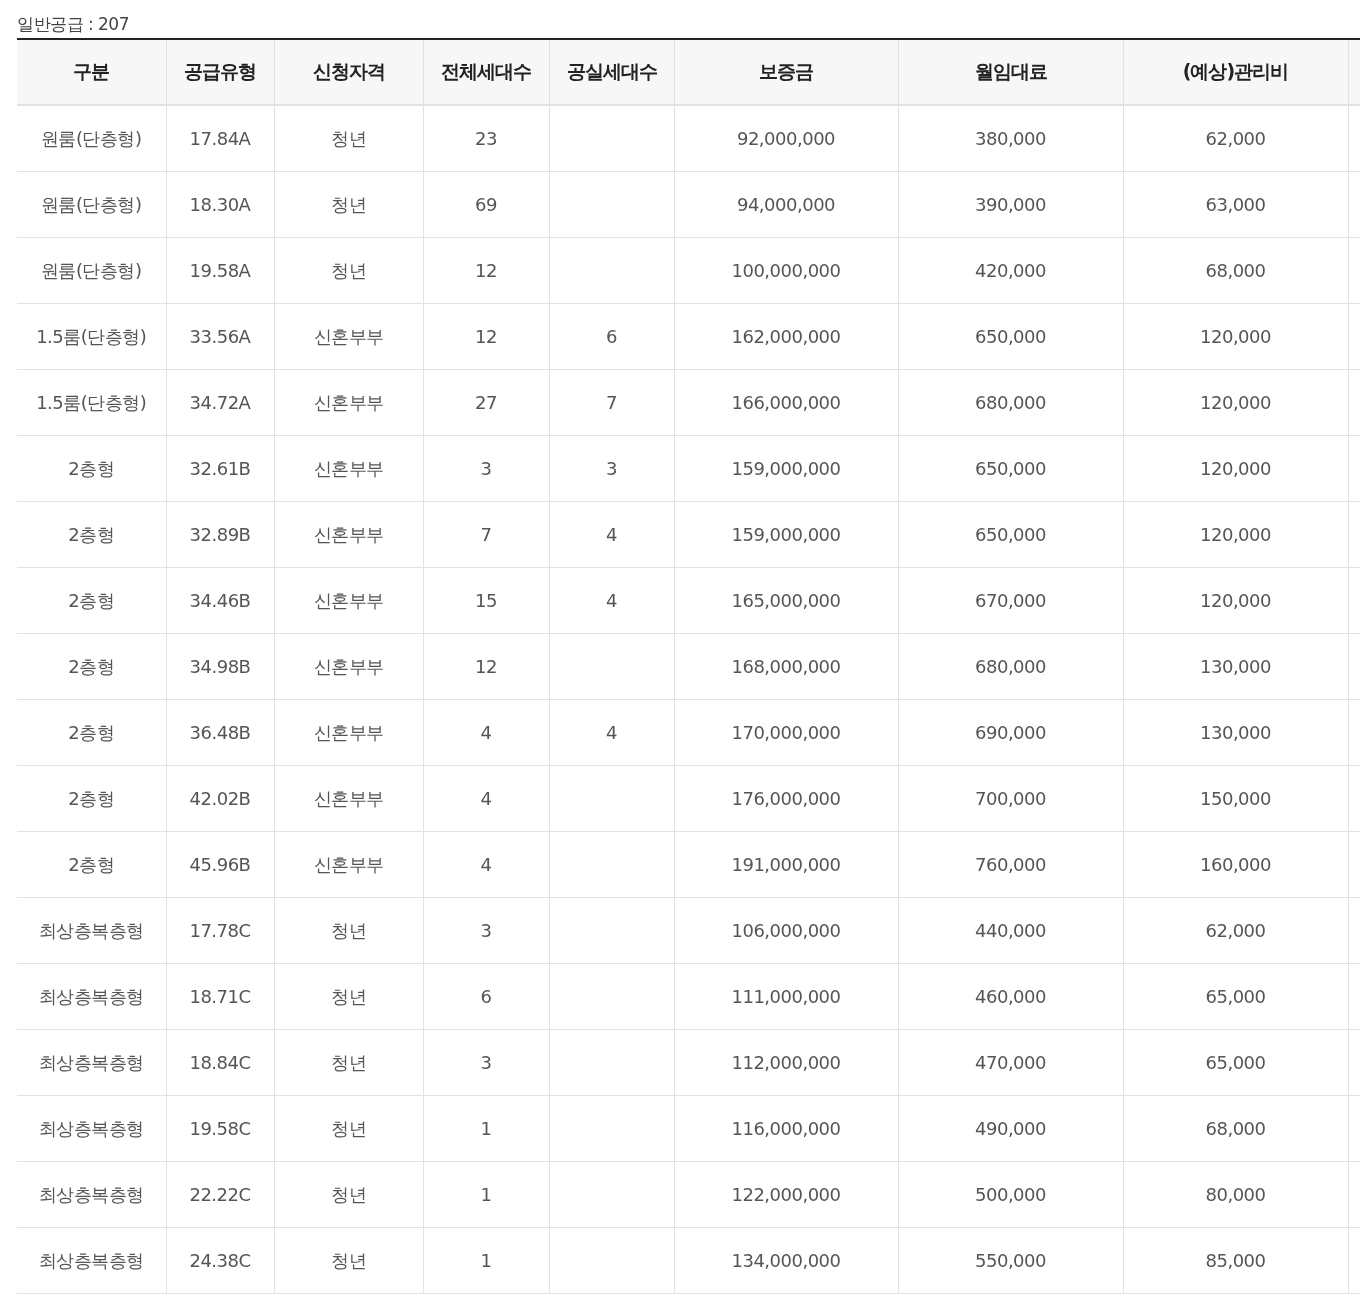 This screenshot has width=1360, height=1312. What do you see at coordinates (1235, 1260) in the screenshot?
I see `table-cell: 85,000` at bounding box center [1235, 1260].